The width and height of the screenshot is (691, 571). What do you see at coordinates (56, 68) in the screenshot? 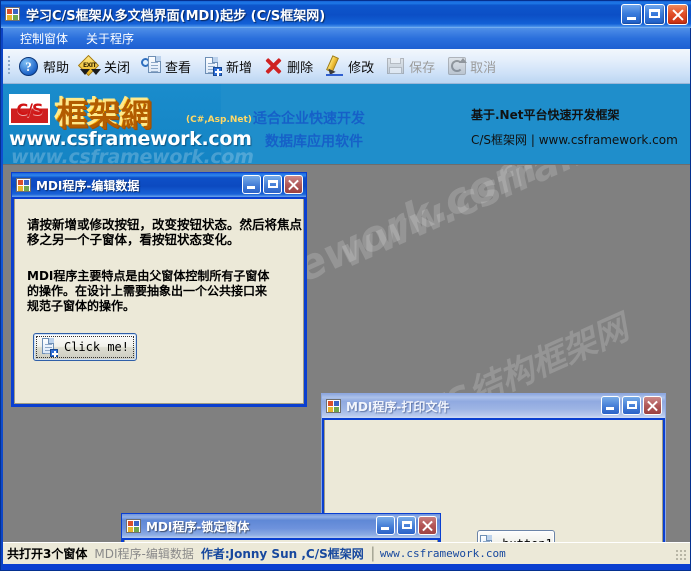
I see `toolbar-label-help: 帮助` at bounding box center [56, 68].